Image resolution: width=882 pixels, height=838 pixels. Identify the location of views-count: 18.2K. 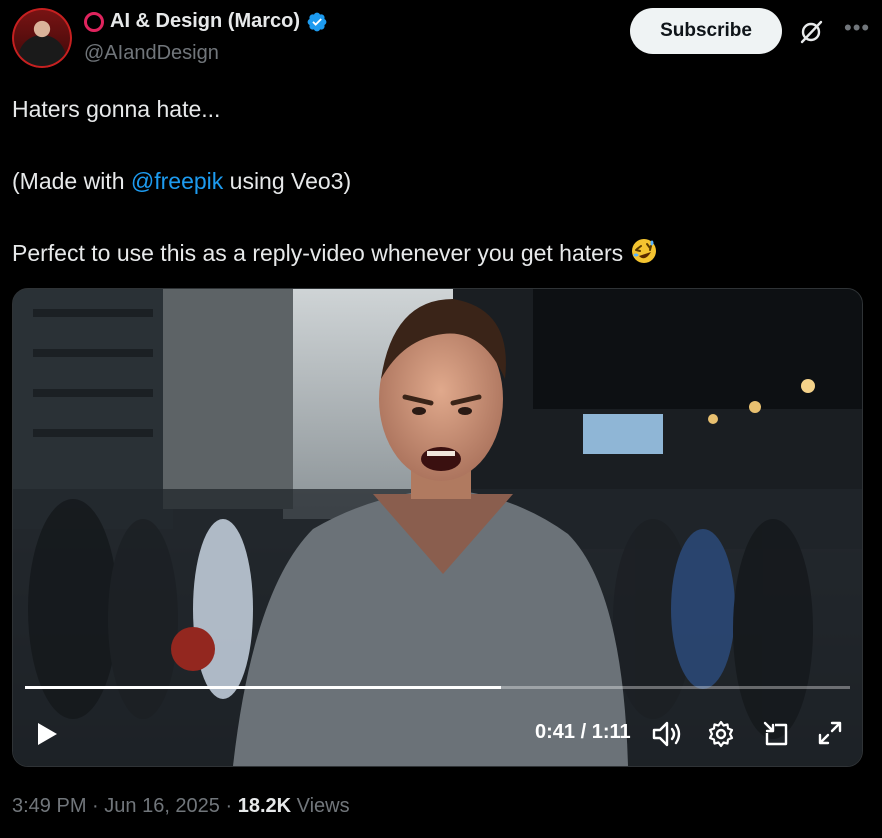
(264, 806).